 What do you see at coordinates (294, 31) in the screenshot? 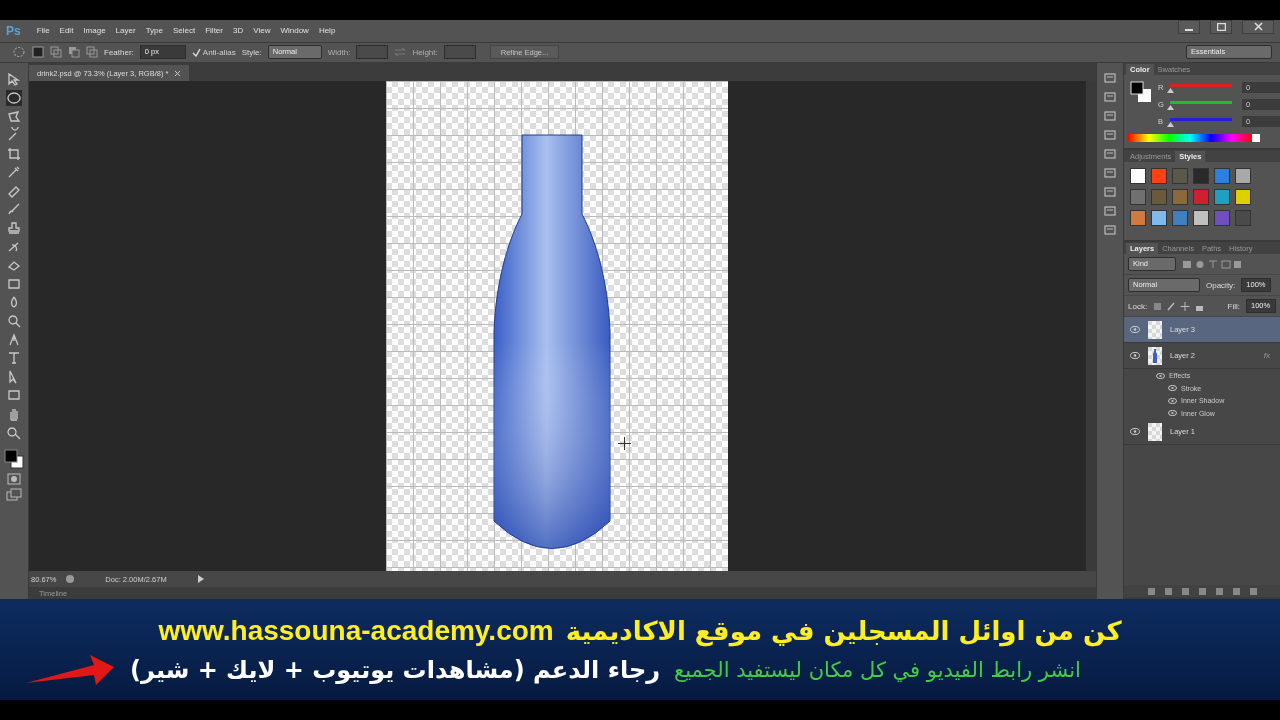
I see `menu-item: Window` at bounding box center [294, 31].